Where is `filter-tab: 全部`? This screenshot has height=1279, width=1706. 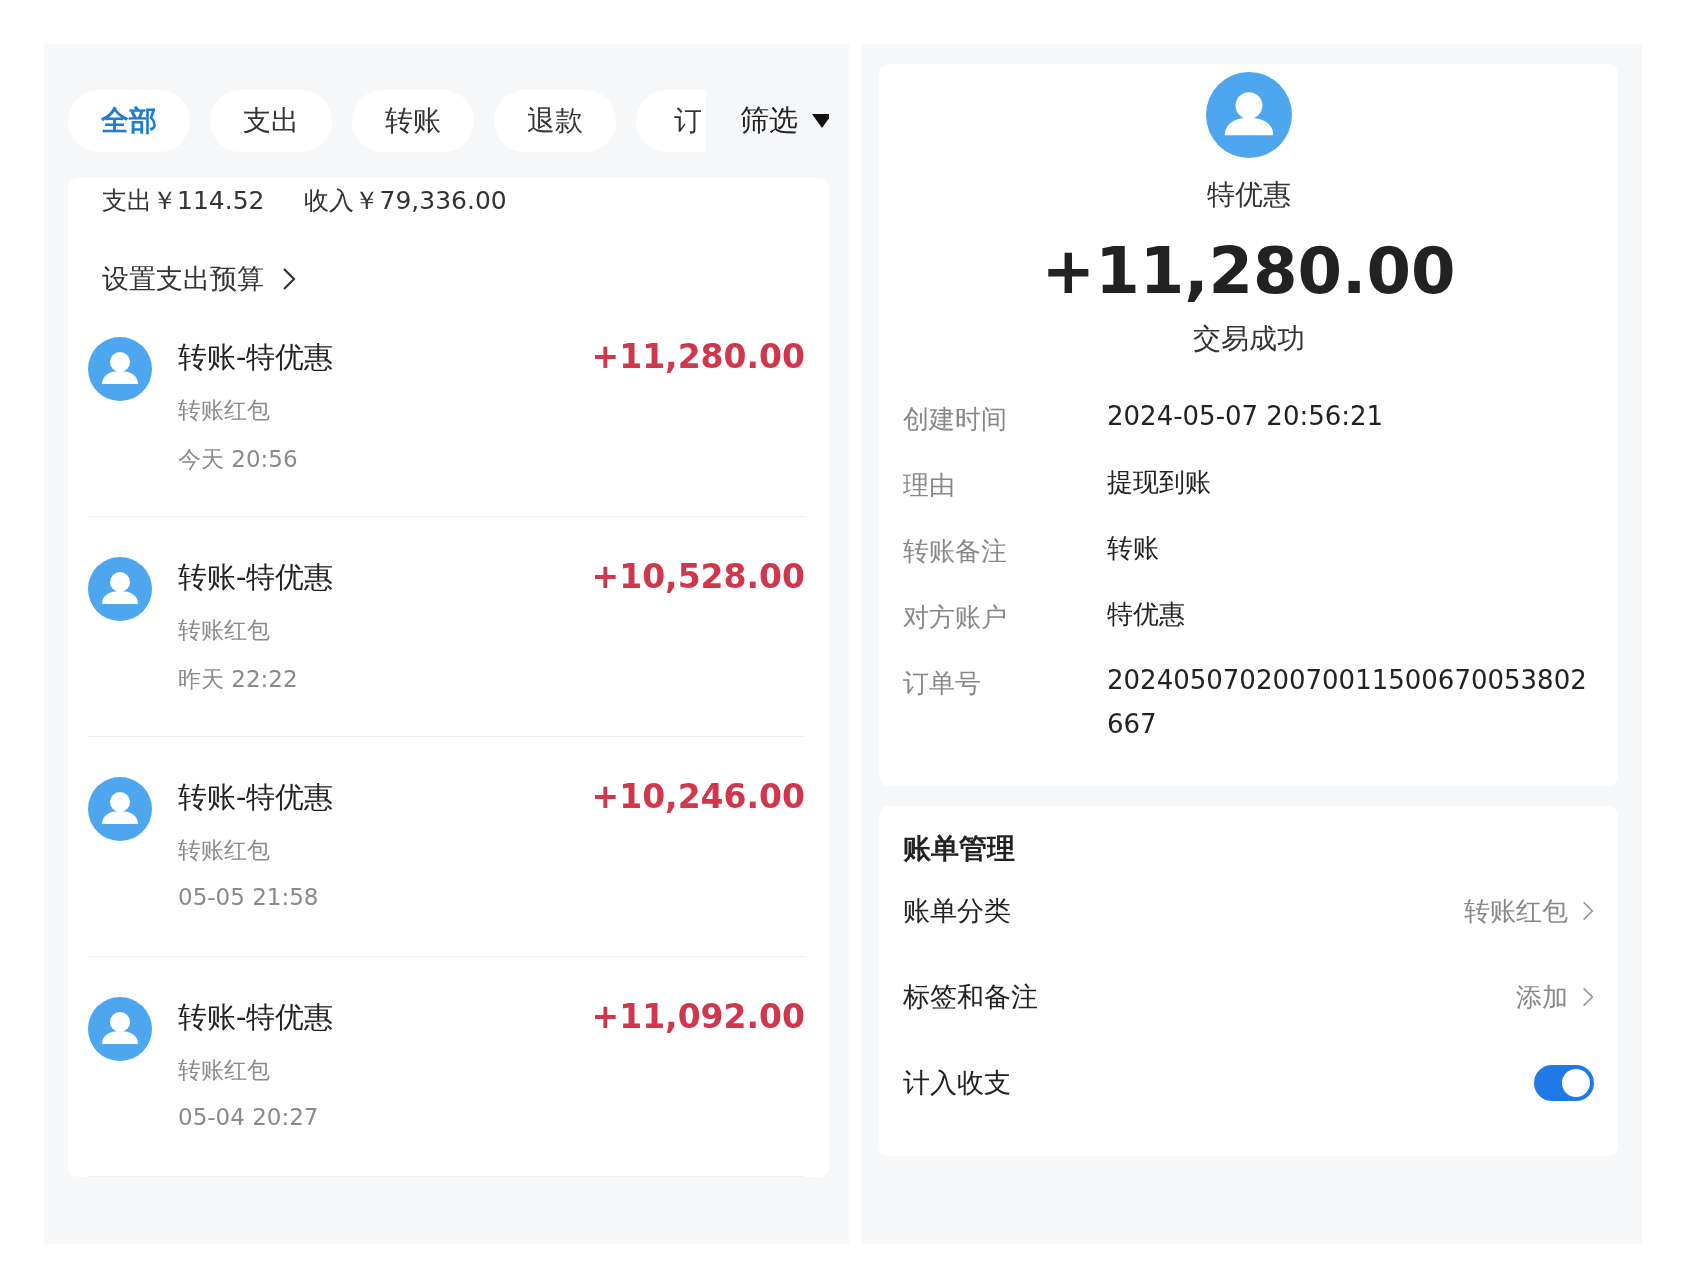
filter-tab: 全部 is located at coordinates (129, 121).